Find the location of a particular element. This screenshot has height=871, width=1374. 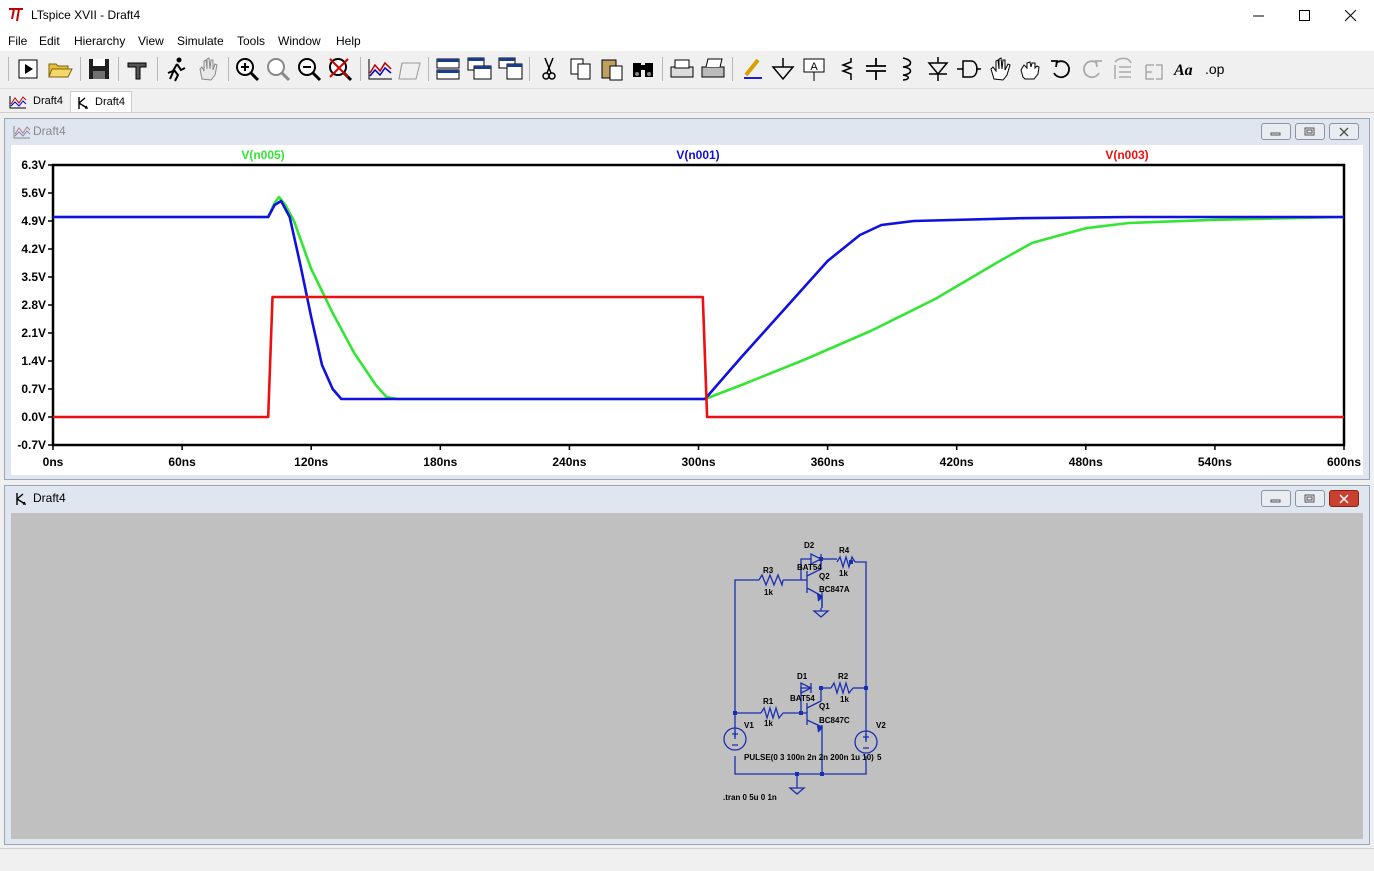

text-button: Aa is located at coordinates (1186, 69).